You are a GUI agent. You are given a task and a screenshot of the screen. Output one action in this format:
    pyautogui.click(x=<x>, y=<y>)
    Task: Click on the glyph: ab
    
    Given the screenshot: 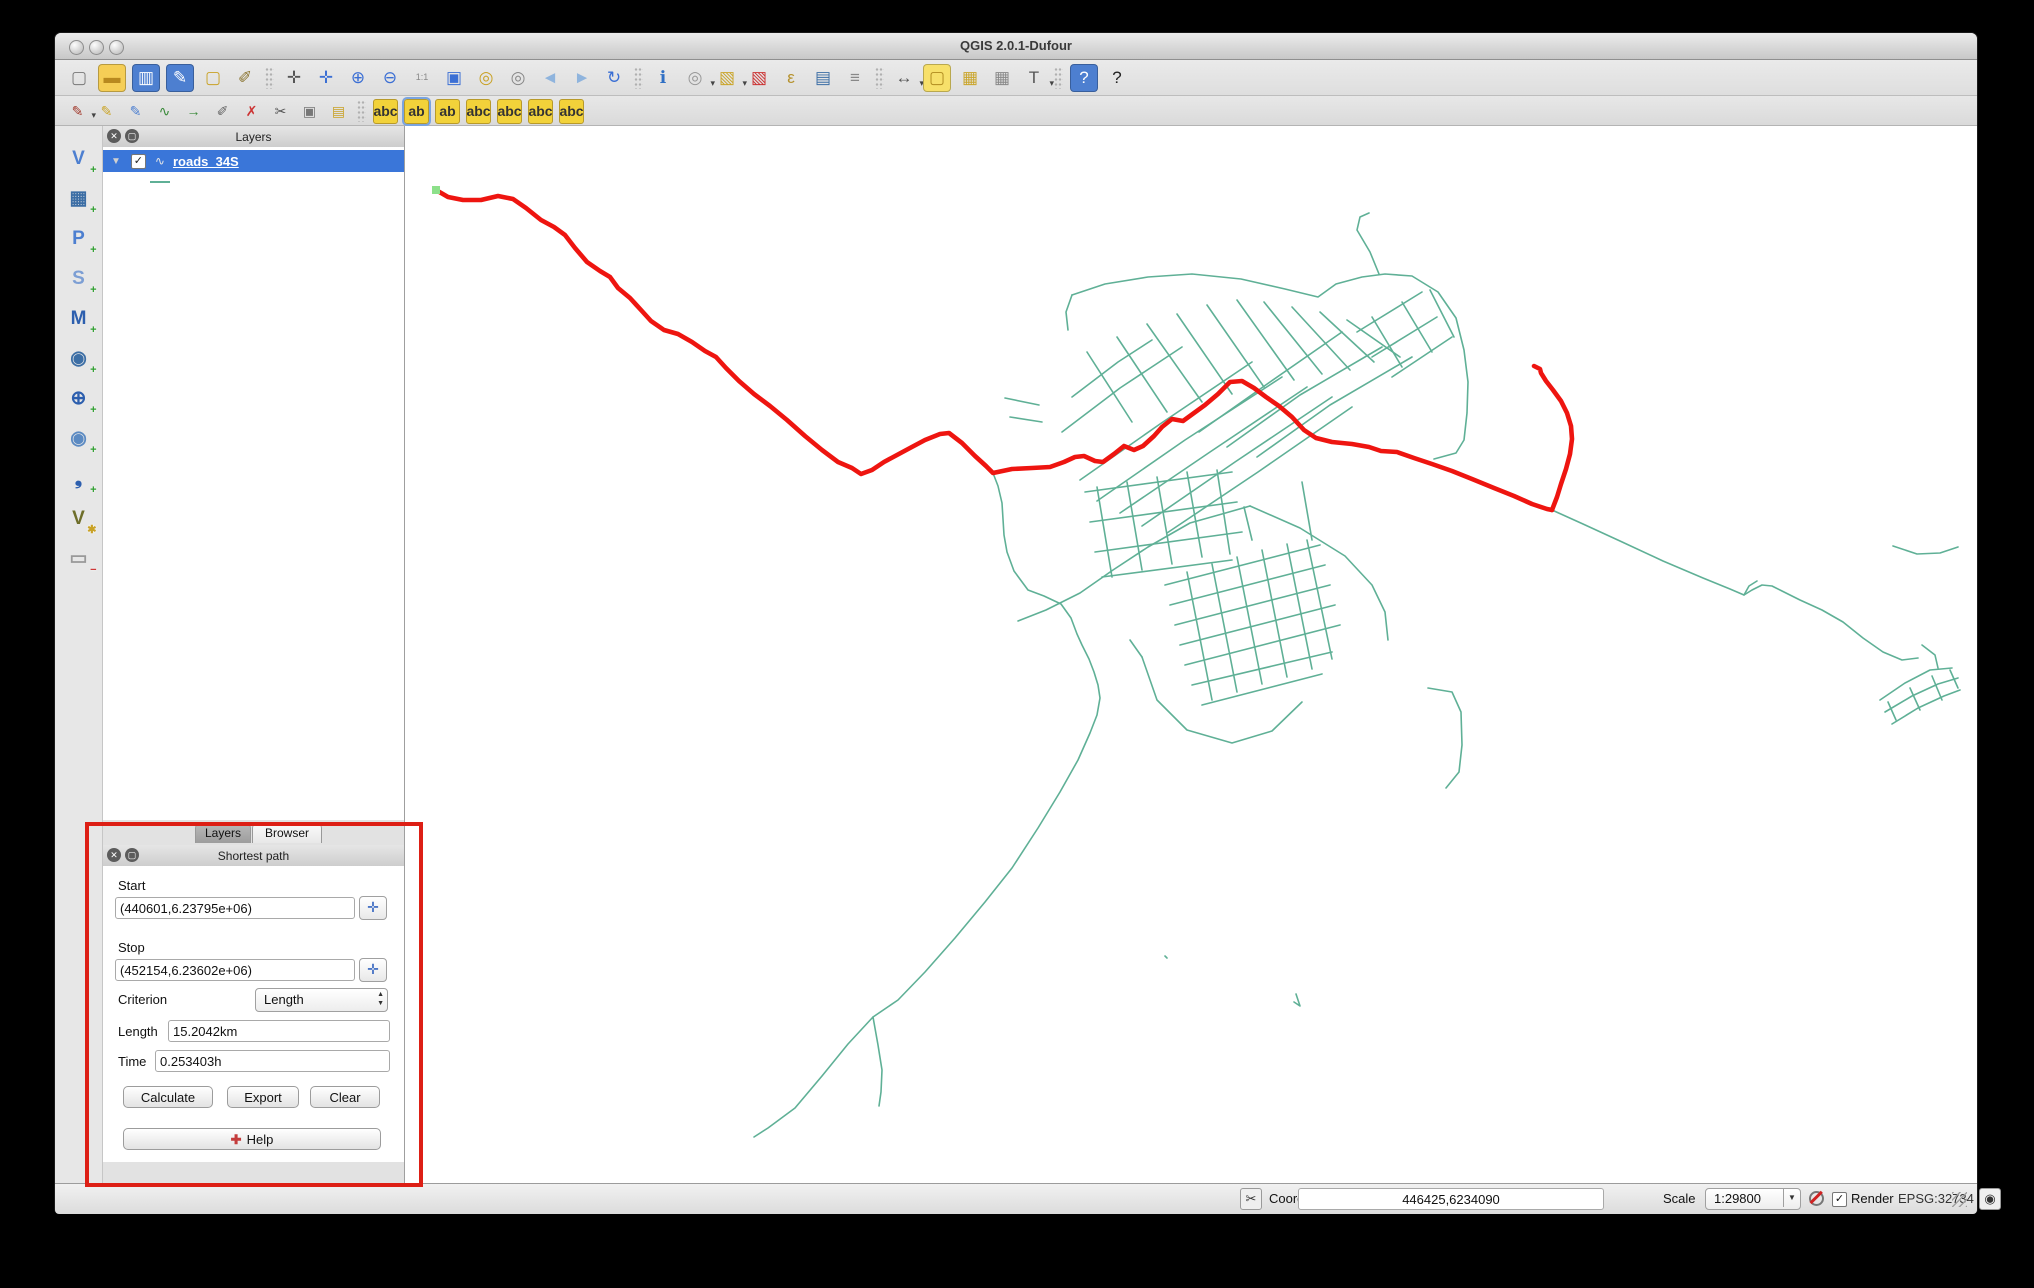 What is the action you would take?
    pyautogui.click(x=447, y=111)
    